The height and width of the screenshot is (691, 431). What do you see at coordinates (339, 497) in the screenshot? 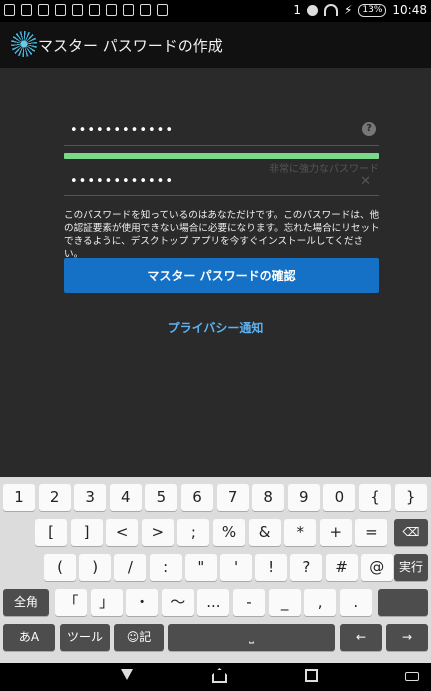
I see `key: 0` at bounding box center [339, 497].